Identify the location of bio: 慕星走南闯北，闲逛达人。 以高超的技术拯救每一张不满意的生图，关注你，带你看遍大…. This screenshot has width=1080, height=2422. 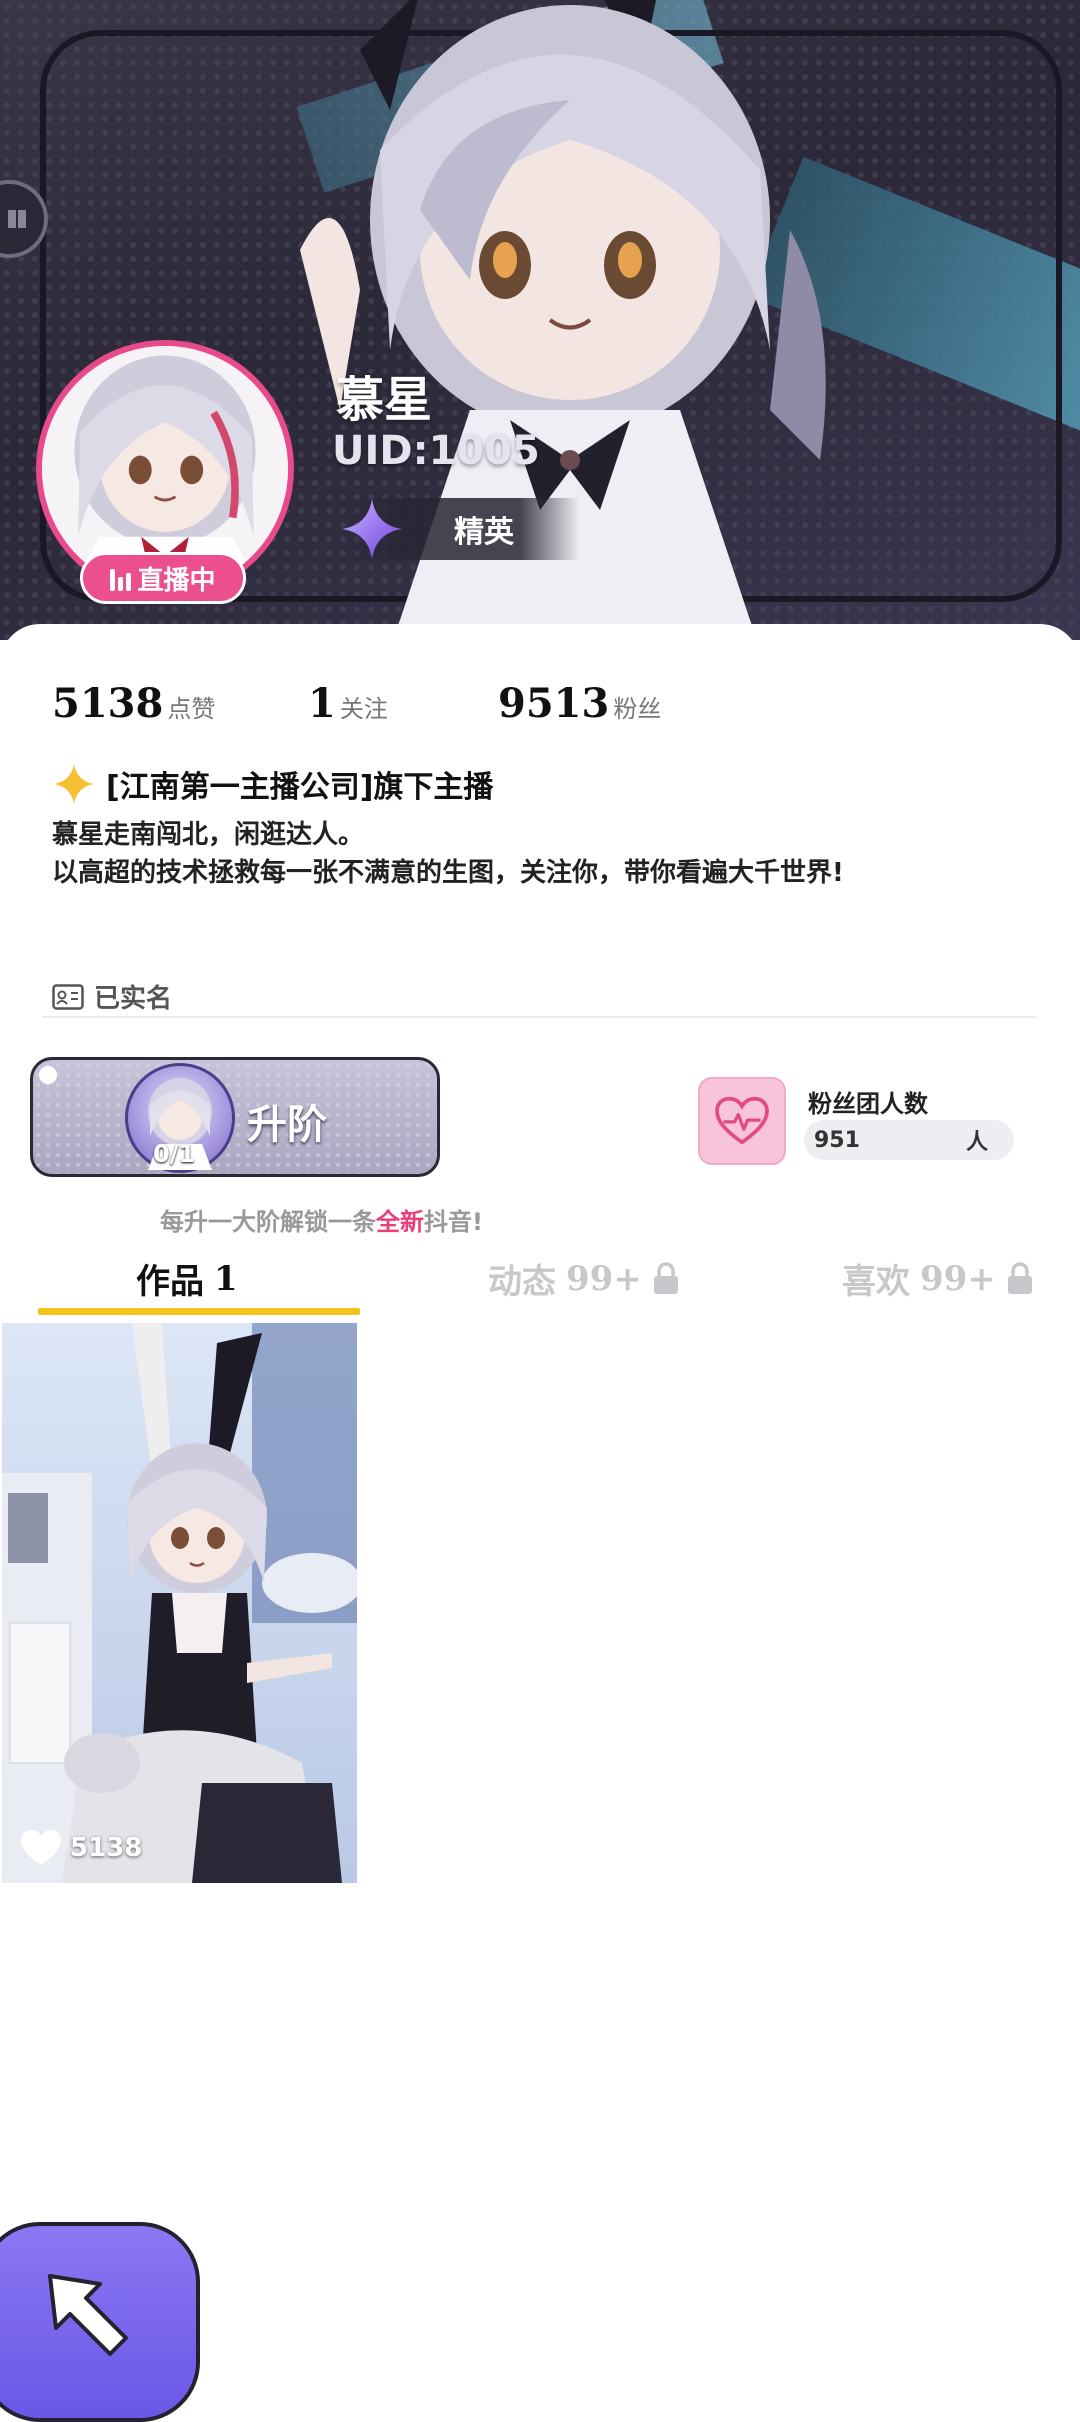
(448, 854).